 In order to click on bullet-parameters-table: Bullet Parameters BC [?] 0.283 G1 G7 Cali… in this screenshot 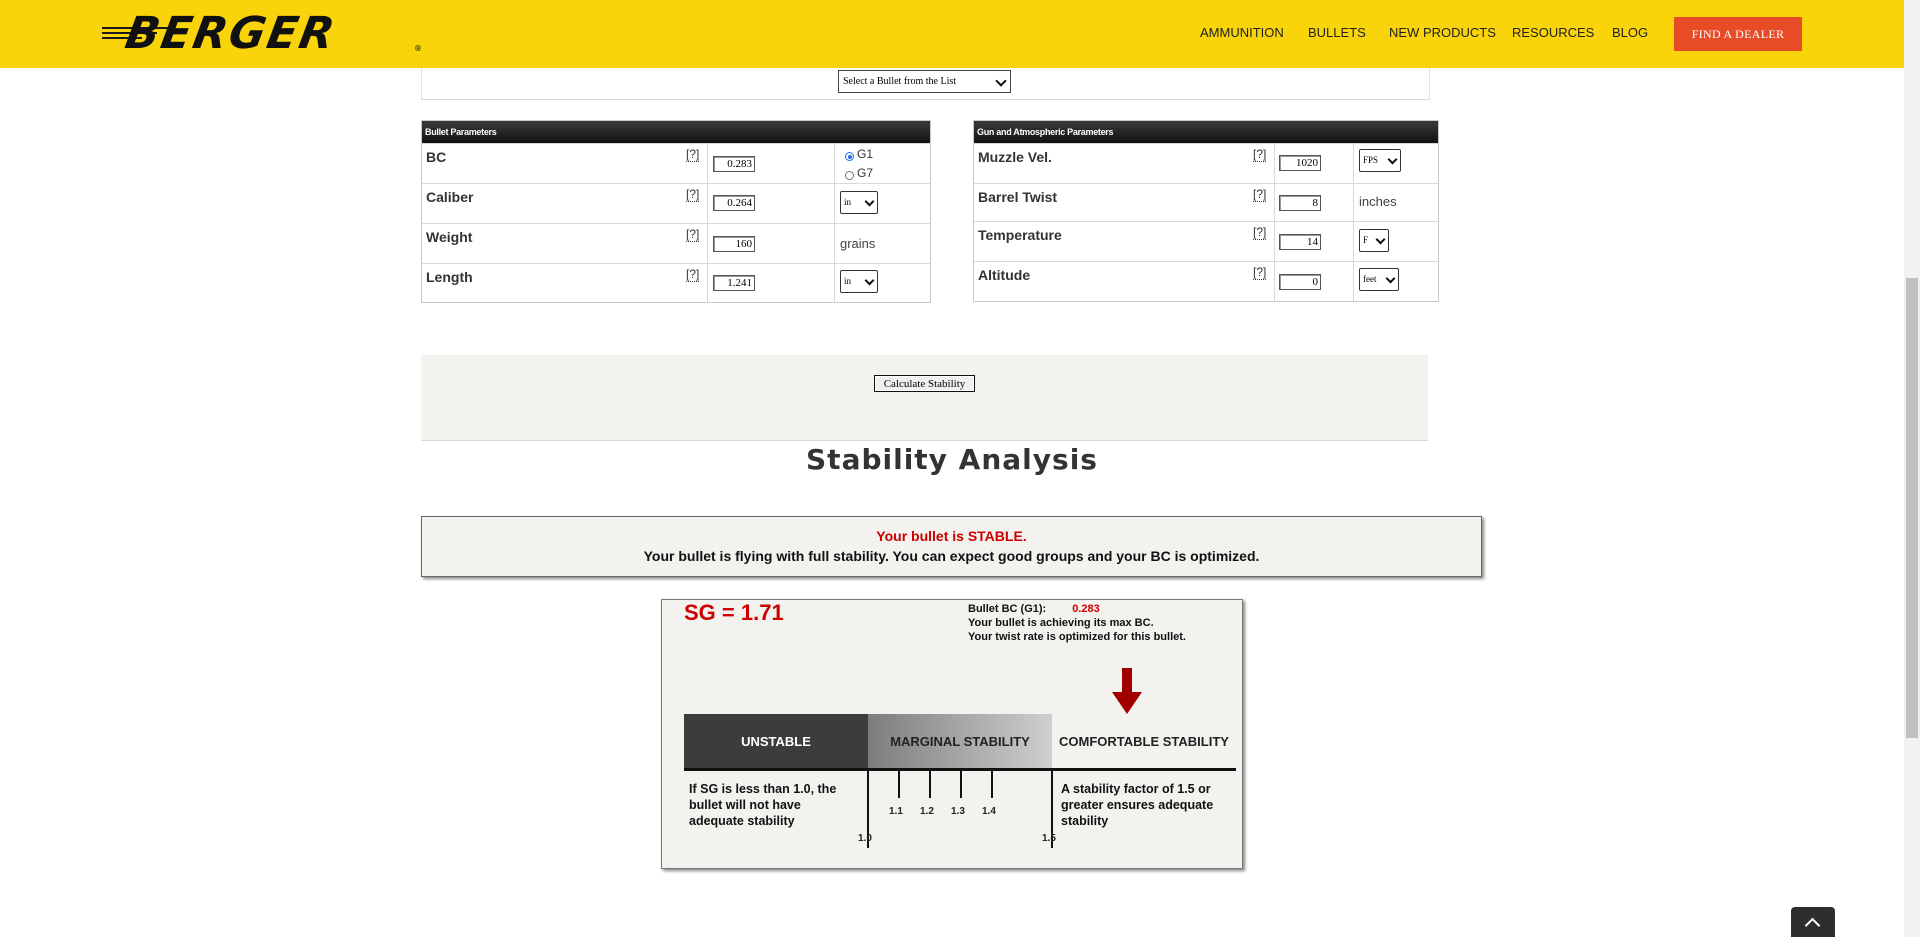, I will do `click(676, 211)`.